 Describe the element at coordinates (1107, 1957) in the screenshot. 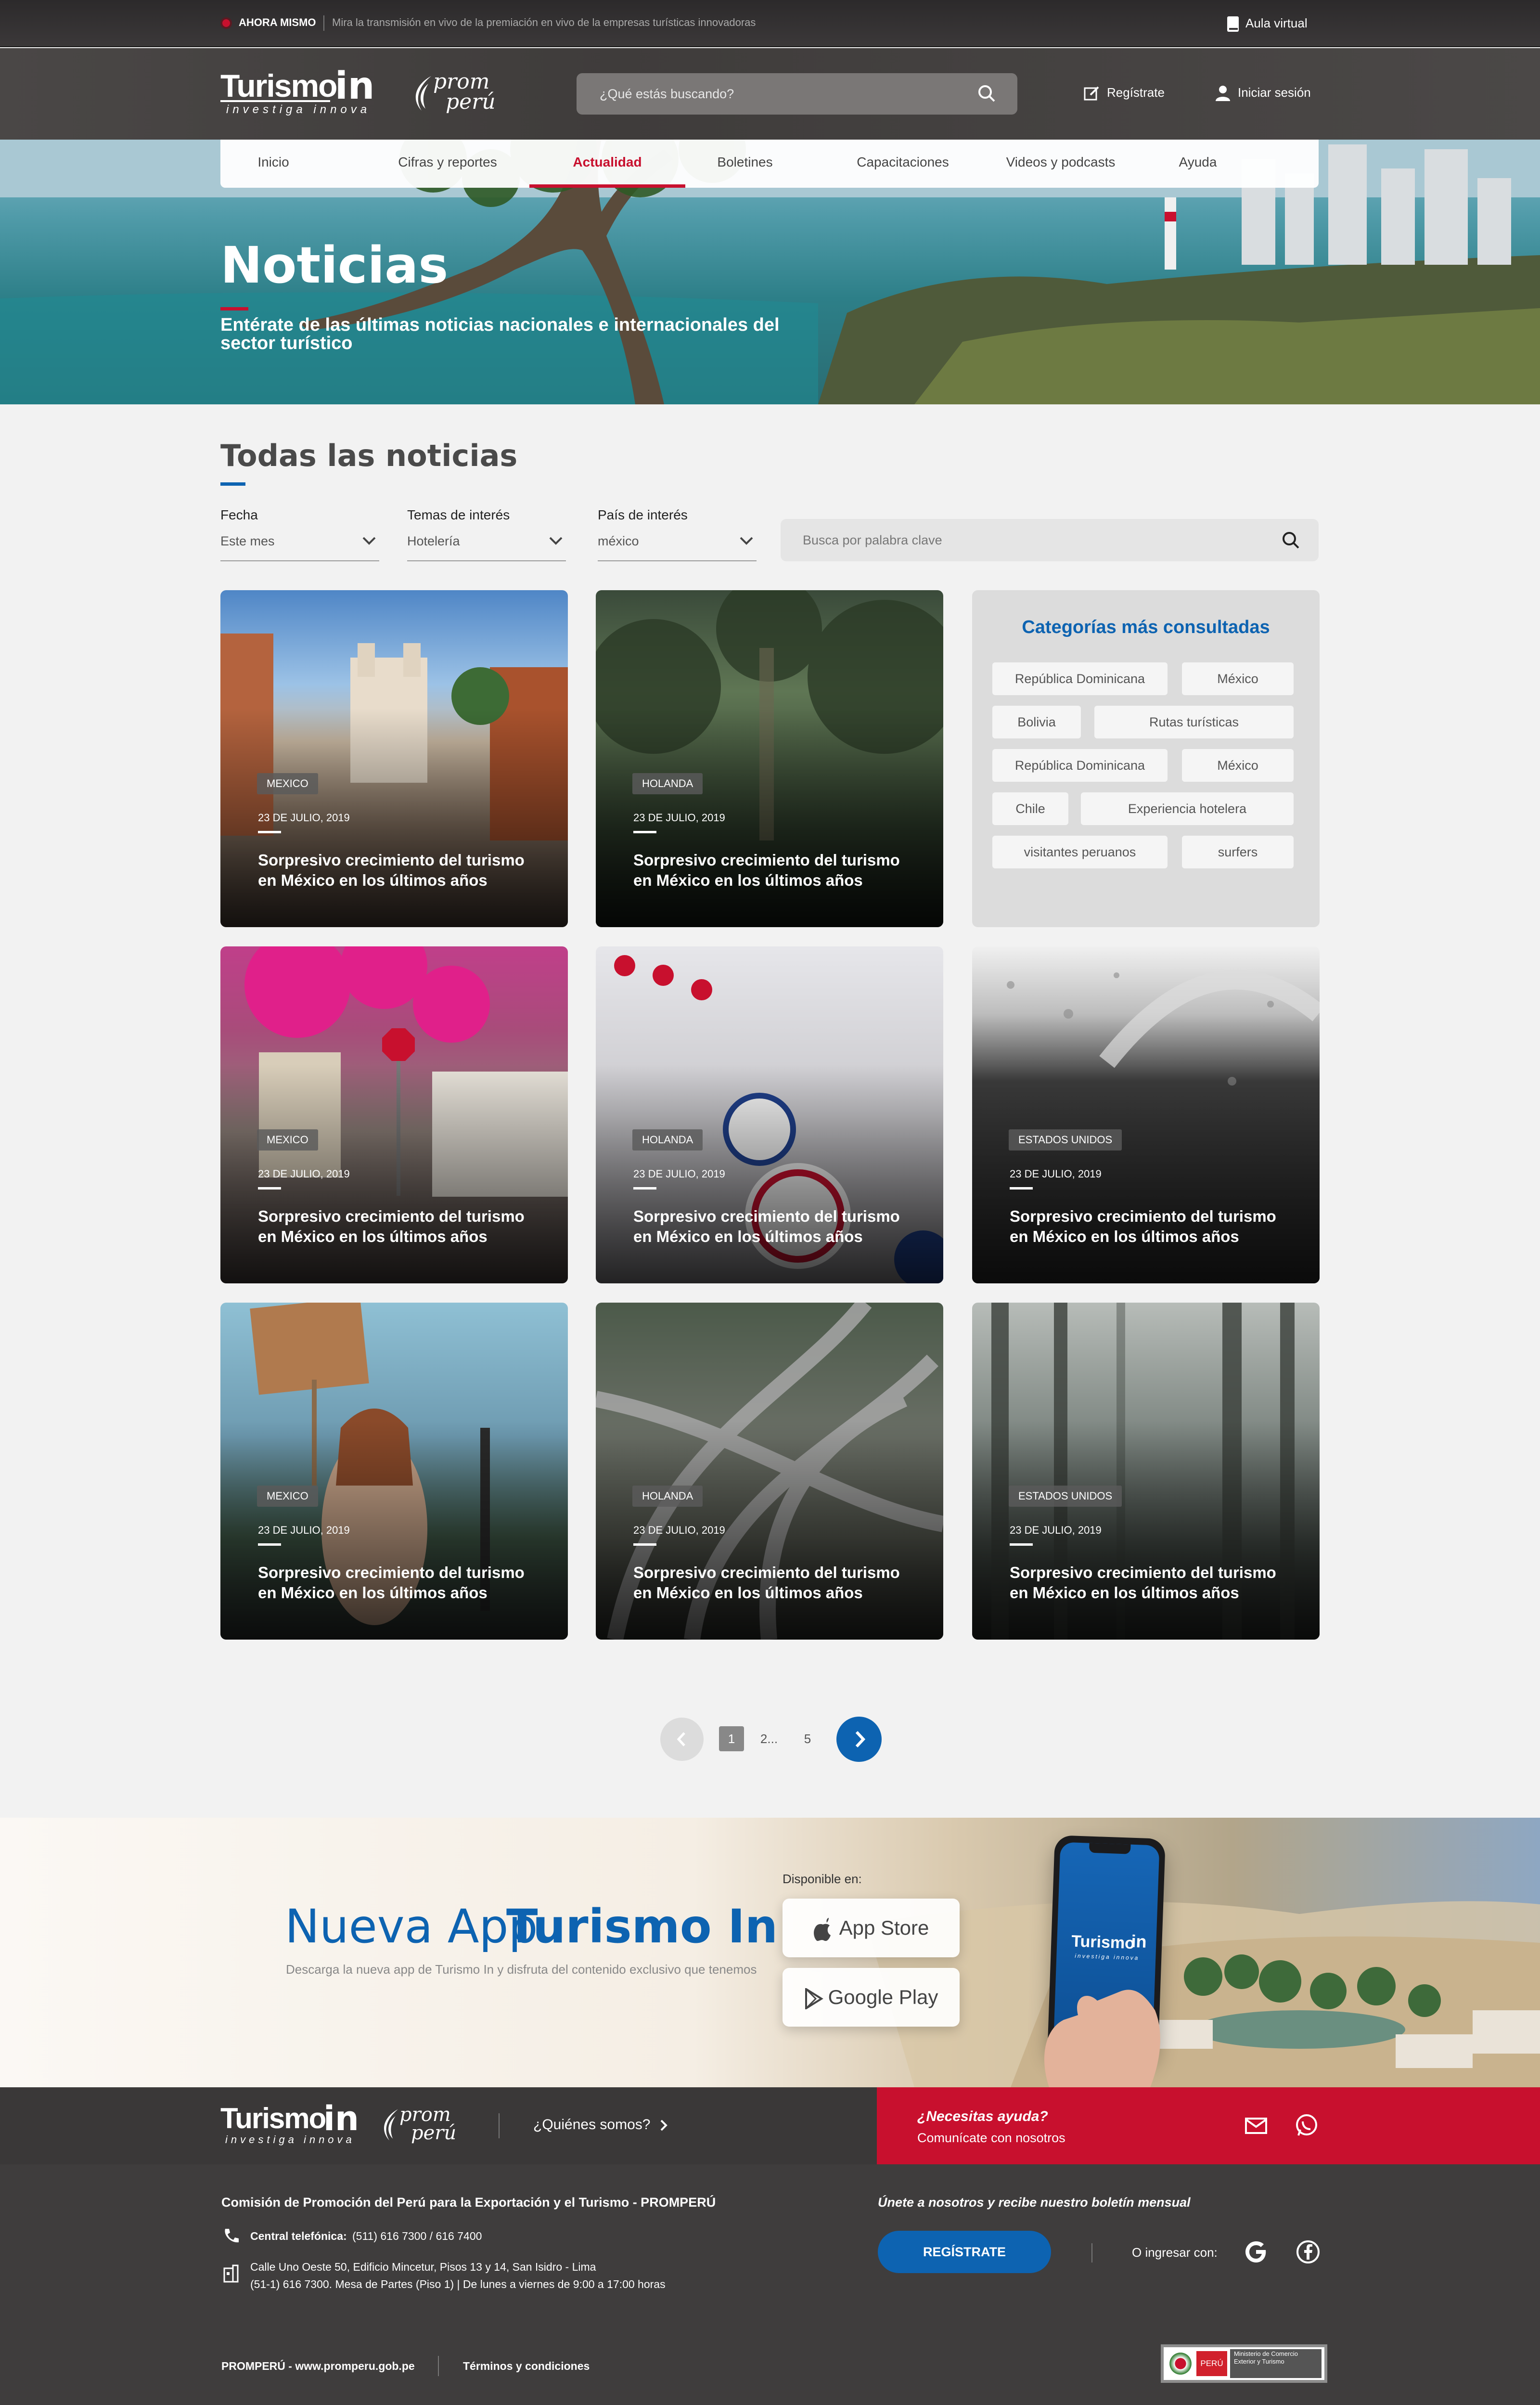

I see `phone-logo-tag: investiga innova` at that location.